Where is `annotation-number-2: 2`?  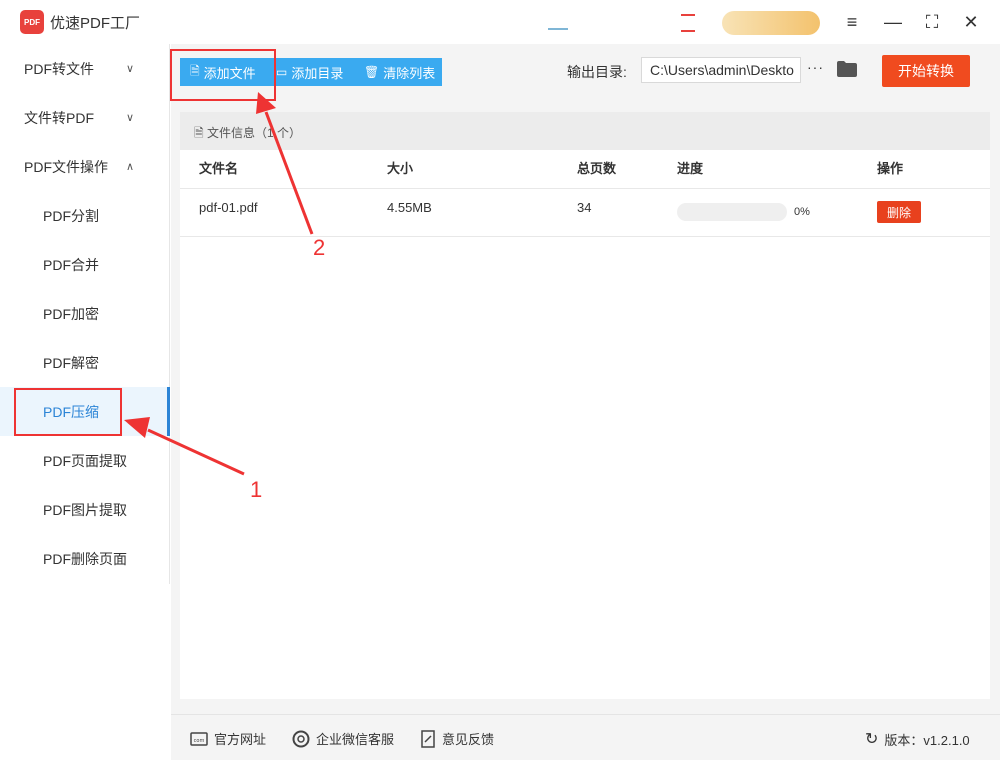
annotation-number-2: 2 is located at coordinates (319, 247).